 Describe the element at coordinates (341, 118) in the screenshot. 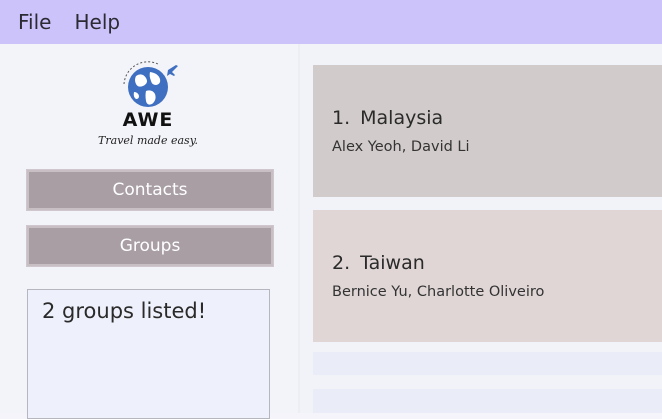

I see `group-index: 1.` at that location.